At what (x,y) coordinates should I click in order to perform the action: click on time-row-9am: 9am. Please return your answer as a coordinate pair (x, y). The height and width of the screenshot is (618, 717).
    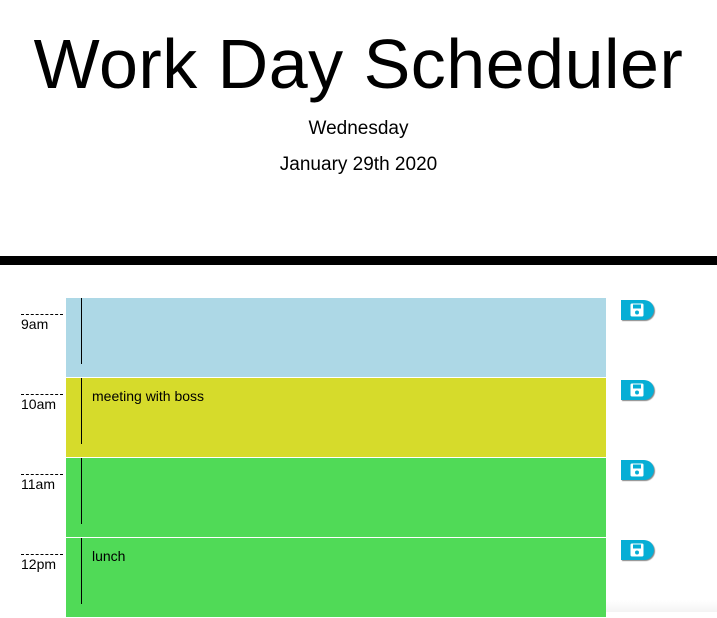
    Looking at the image, I should click on (358, 338).